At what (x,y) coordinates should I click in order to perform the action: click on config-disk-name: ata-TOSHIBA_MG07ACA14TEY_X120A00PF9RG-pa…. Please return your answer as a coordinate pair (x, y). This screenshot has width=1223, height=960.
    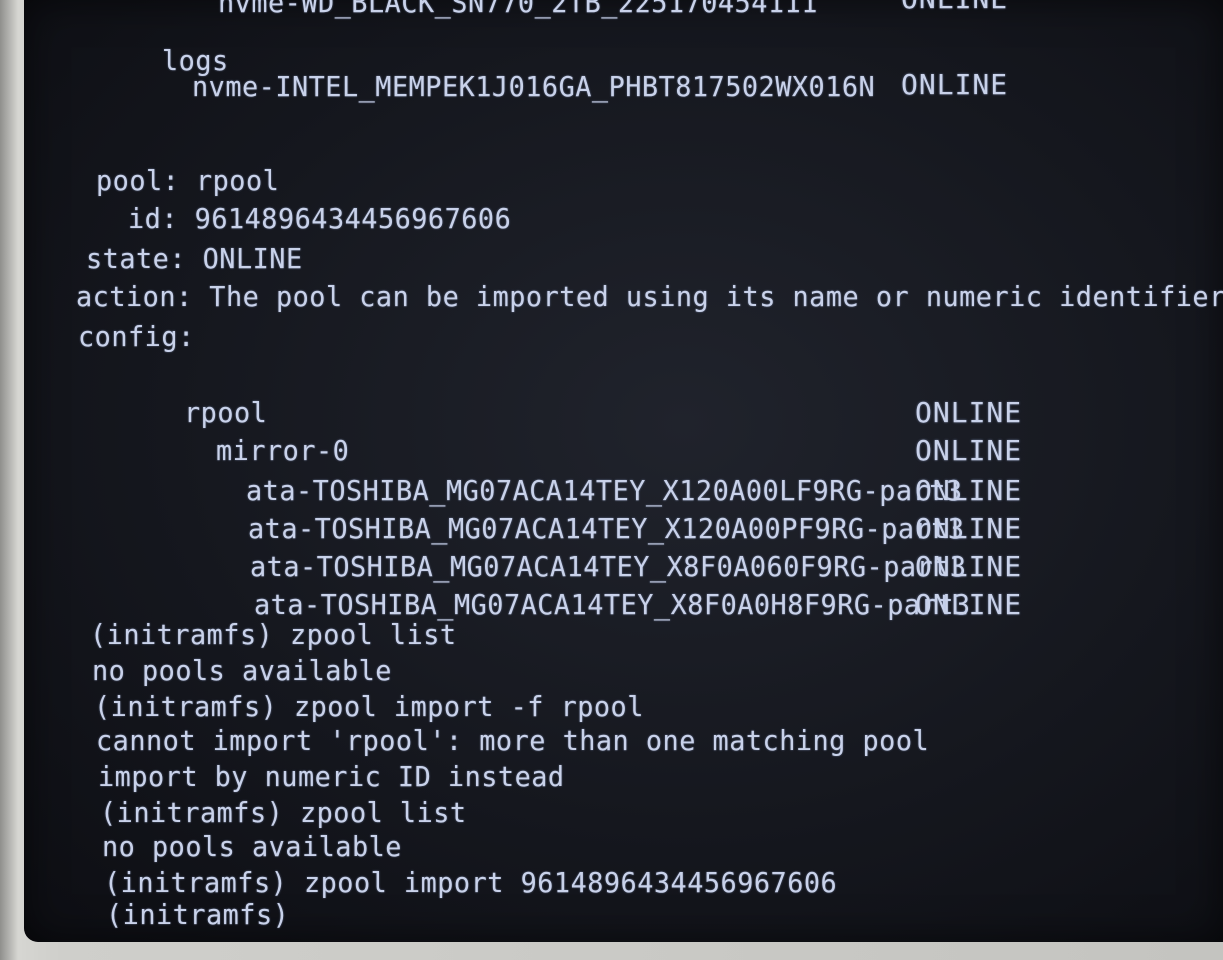
    Looking at the image, I should click on (606, 528).